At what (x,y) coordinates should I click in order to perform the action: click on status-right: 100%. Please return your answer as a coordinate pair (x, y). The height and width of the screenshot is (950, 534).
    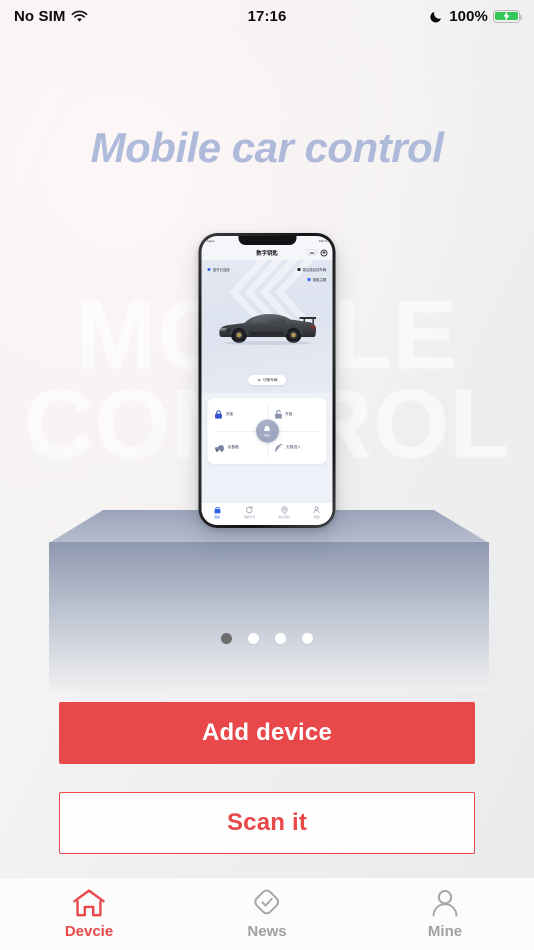
    Looking at the image, I should click on (476, 16).